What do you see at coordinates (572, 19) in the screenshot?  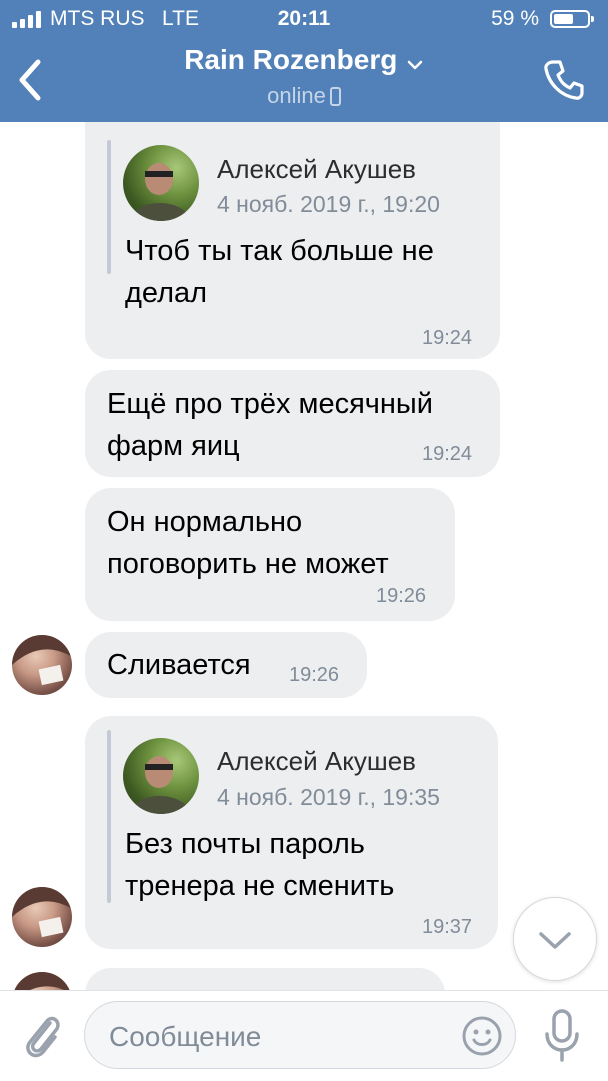 I see `battery-icon` at bounding box center [572, 19].